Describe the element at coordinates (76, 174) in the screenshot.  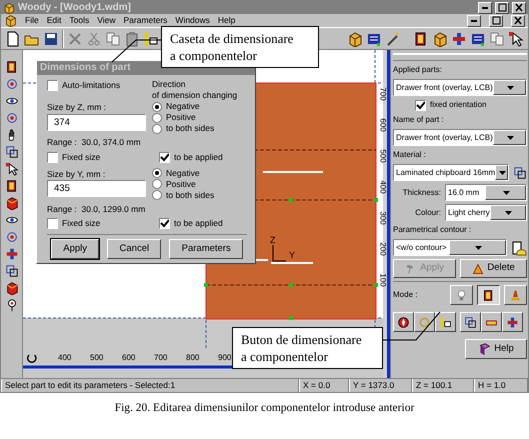
I see `field-label: Size by Y, mm :` at that location.